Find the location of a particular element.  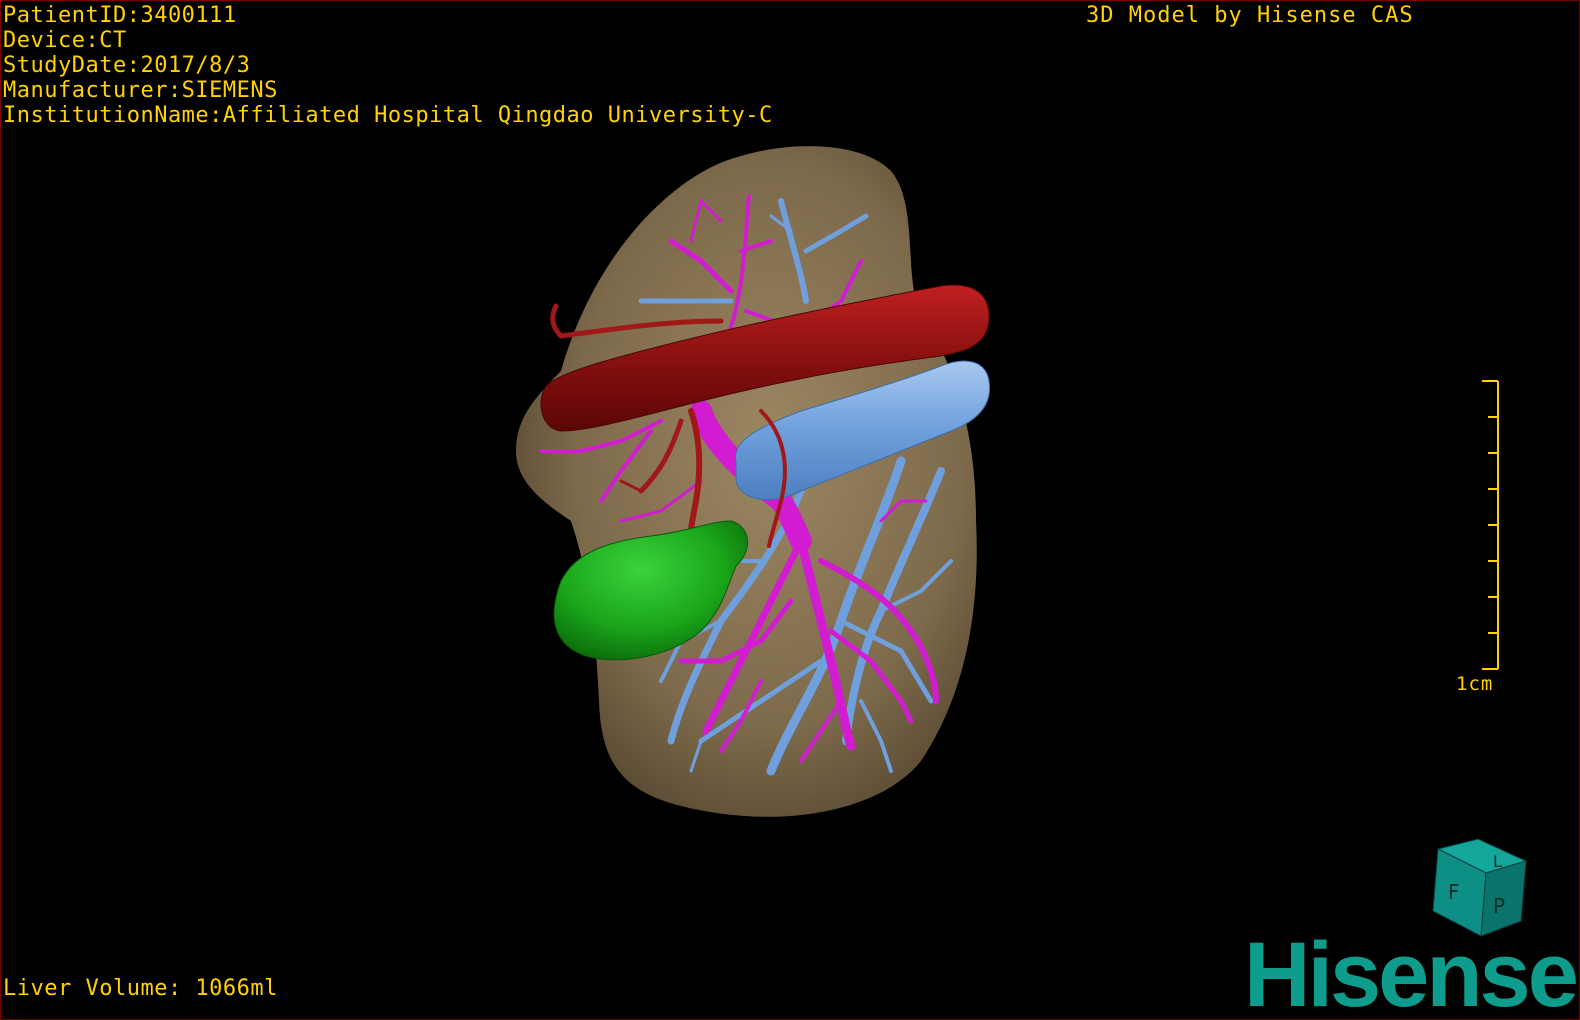

cube-face-p: P is located at coordinates (1499, 906).